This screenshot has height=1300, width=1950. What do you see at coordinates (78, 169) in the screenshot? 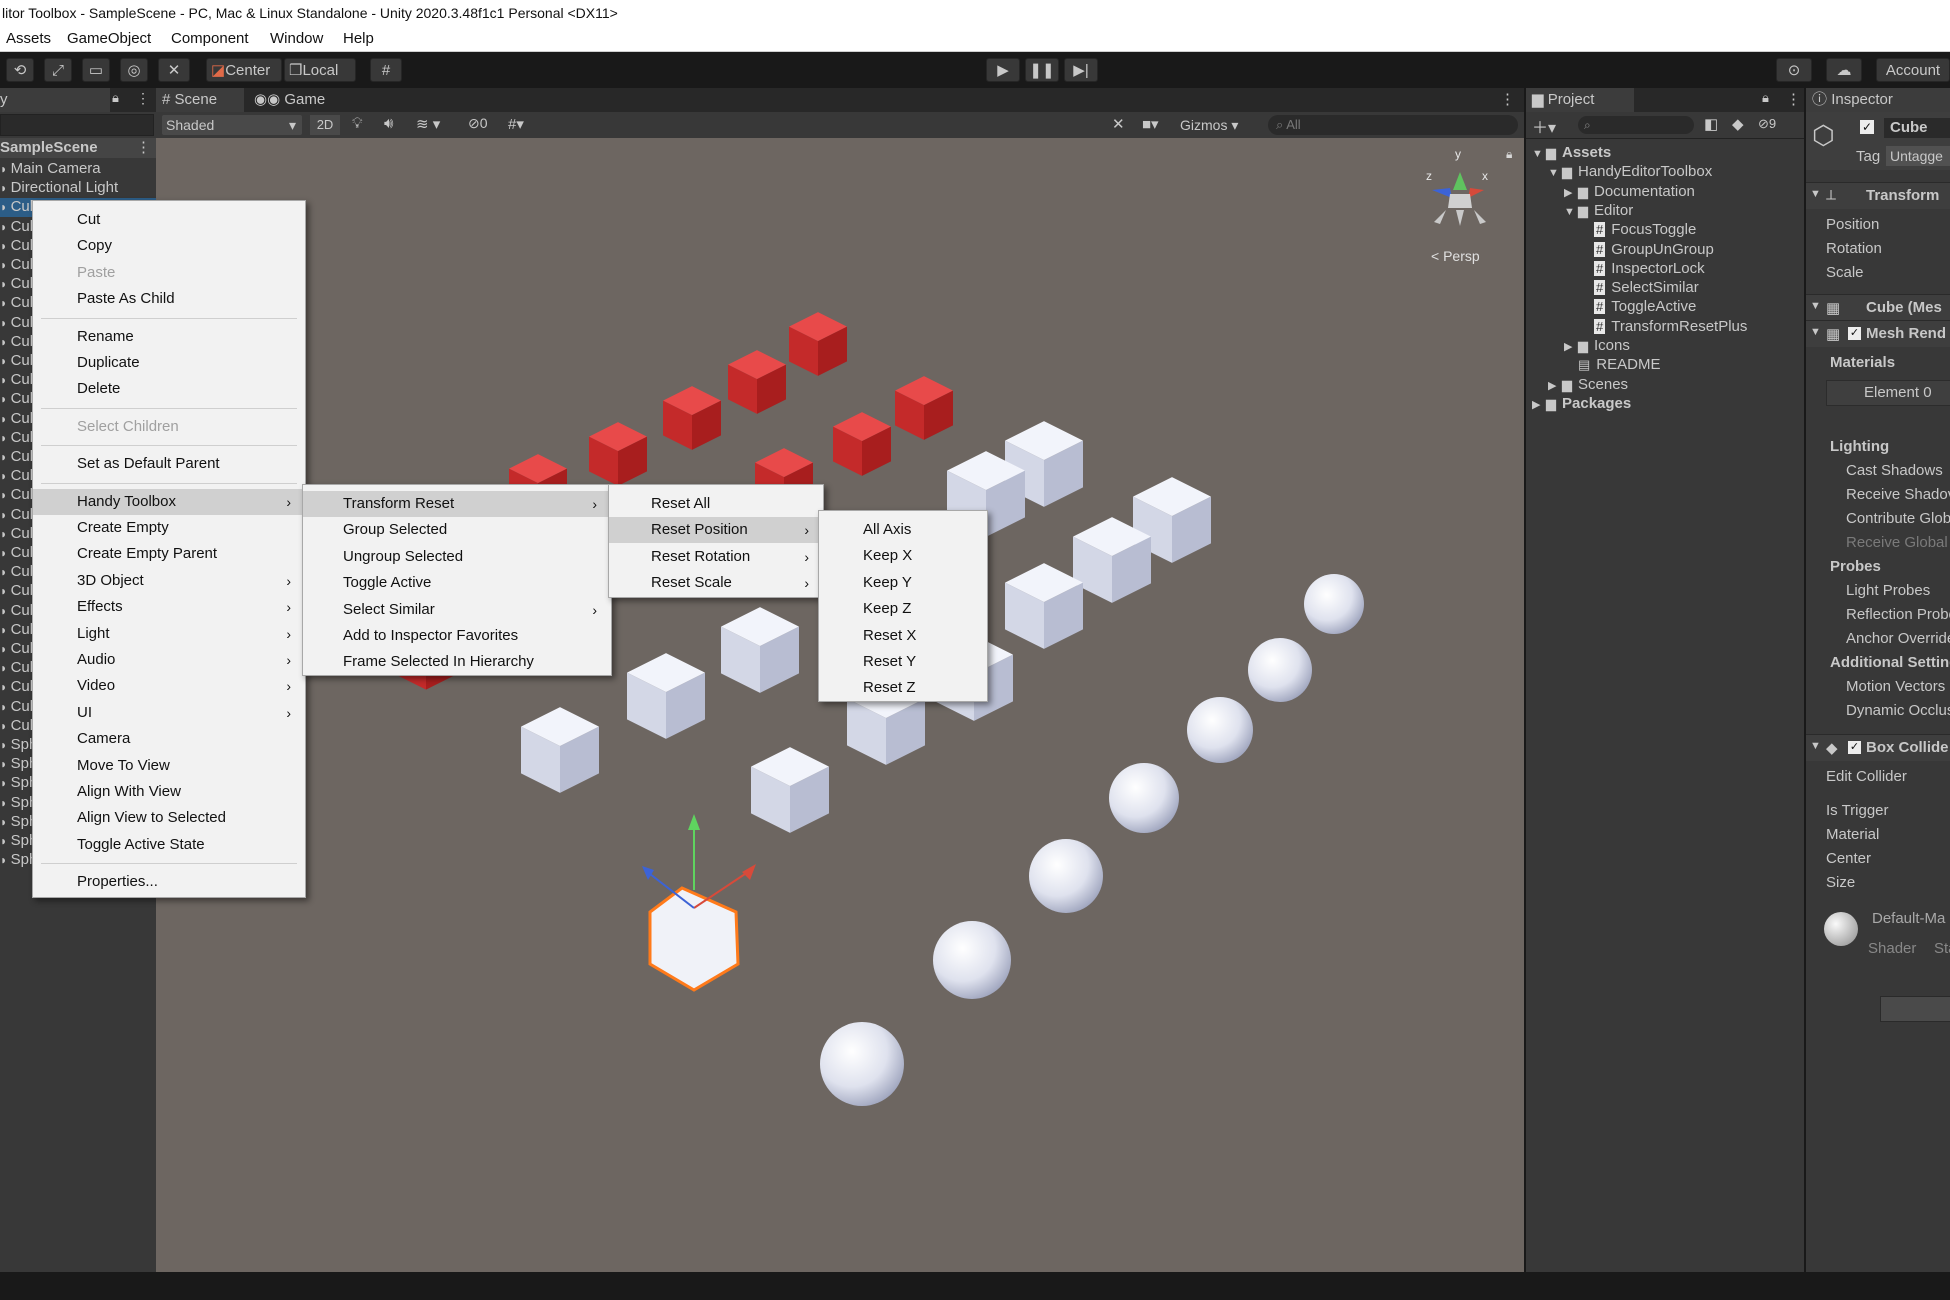
I see `hierarchy-item: ◗ Main Camera` at bounding box center [78, 169].